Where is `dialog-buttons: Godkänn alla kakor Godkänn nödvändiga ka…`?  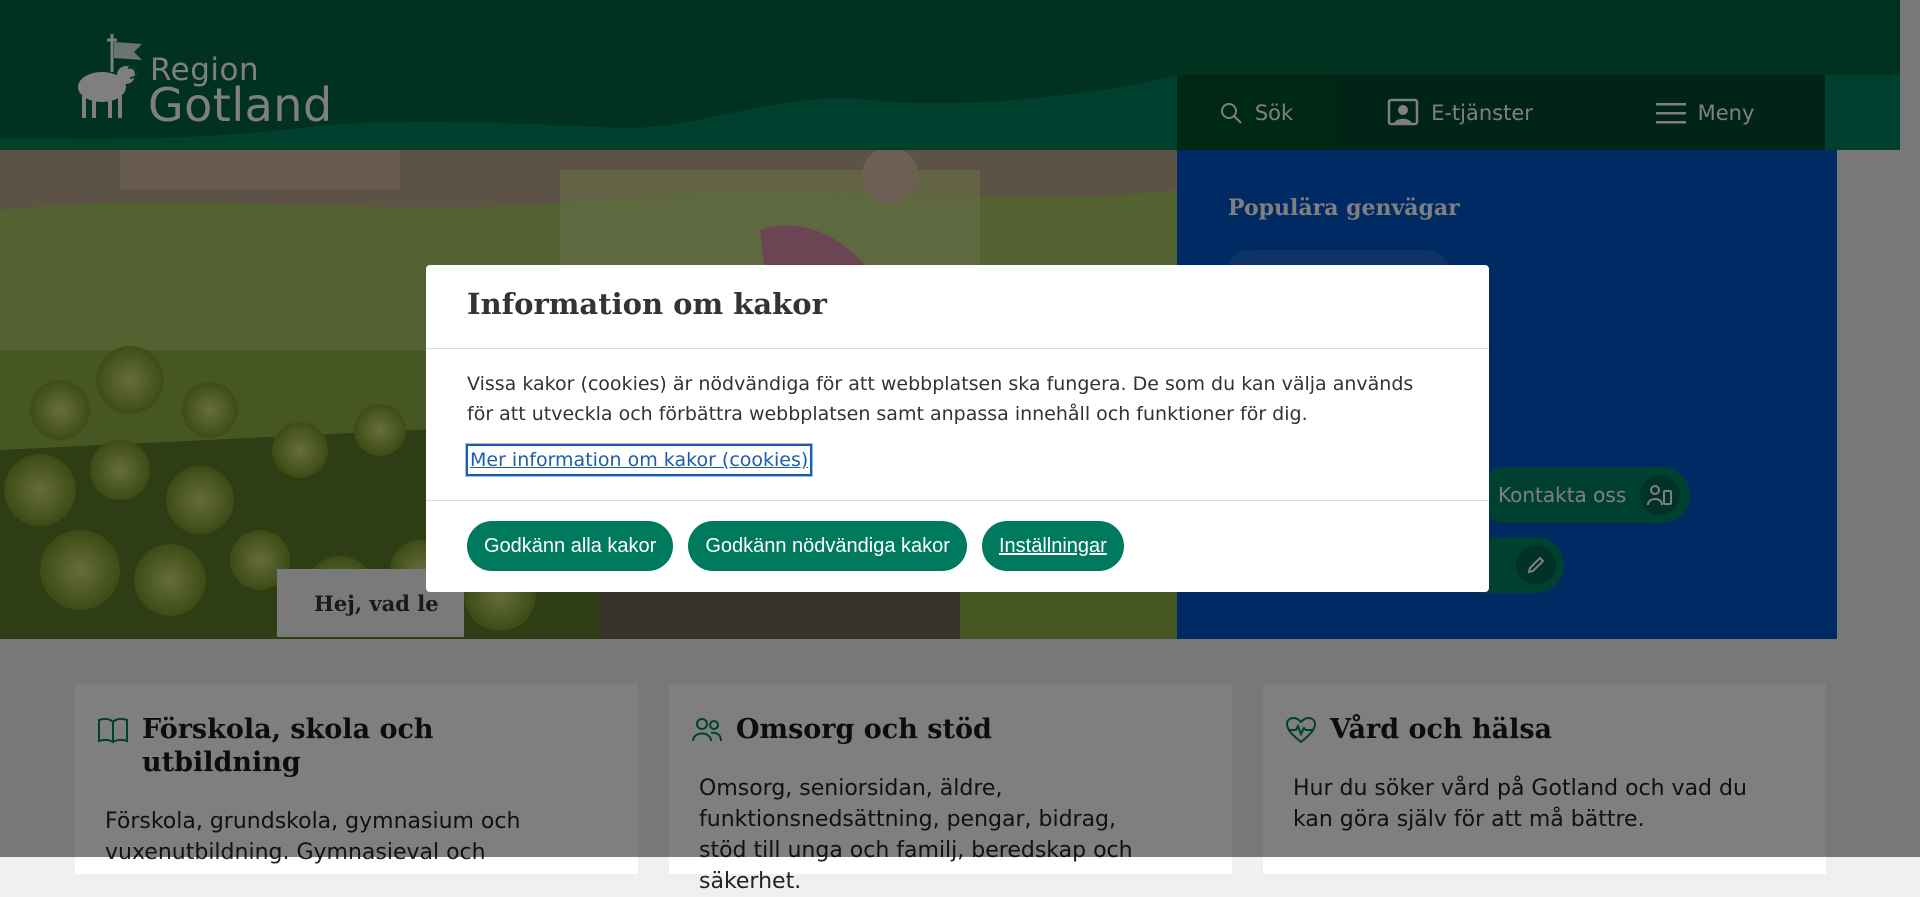
dialog-buttons: Godkänn alla kakor Godkänn nödvändiga ka… is located at coordinates (795, 546).